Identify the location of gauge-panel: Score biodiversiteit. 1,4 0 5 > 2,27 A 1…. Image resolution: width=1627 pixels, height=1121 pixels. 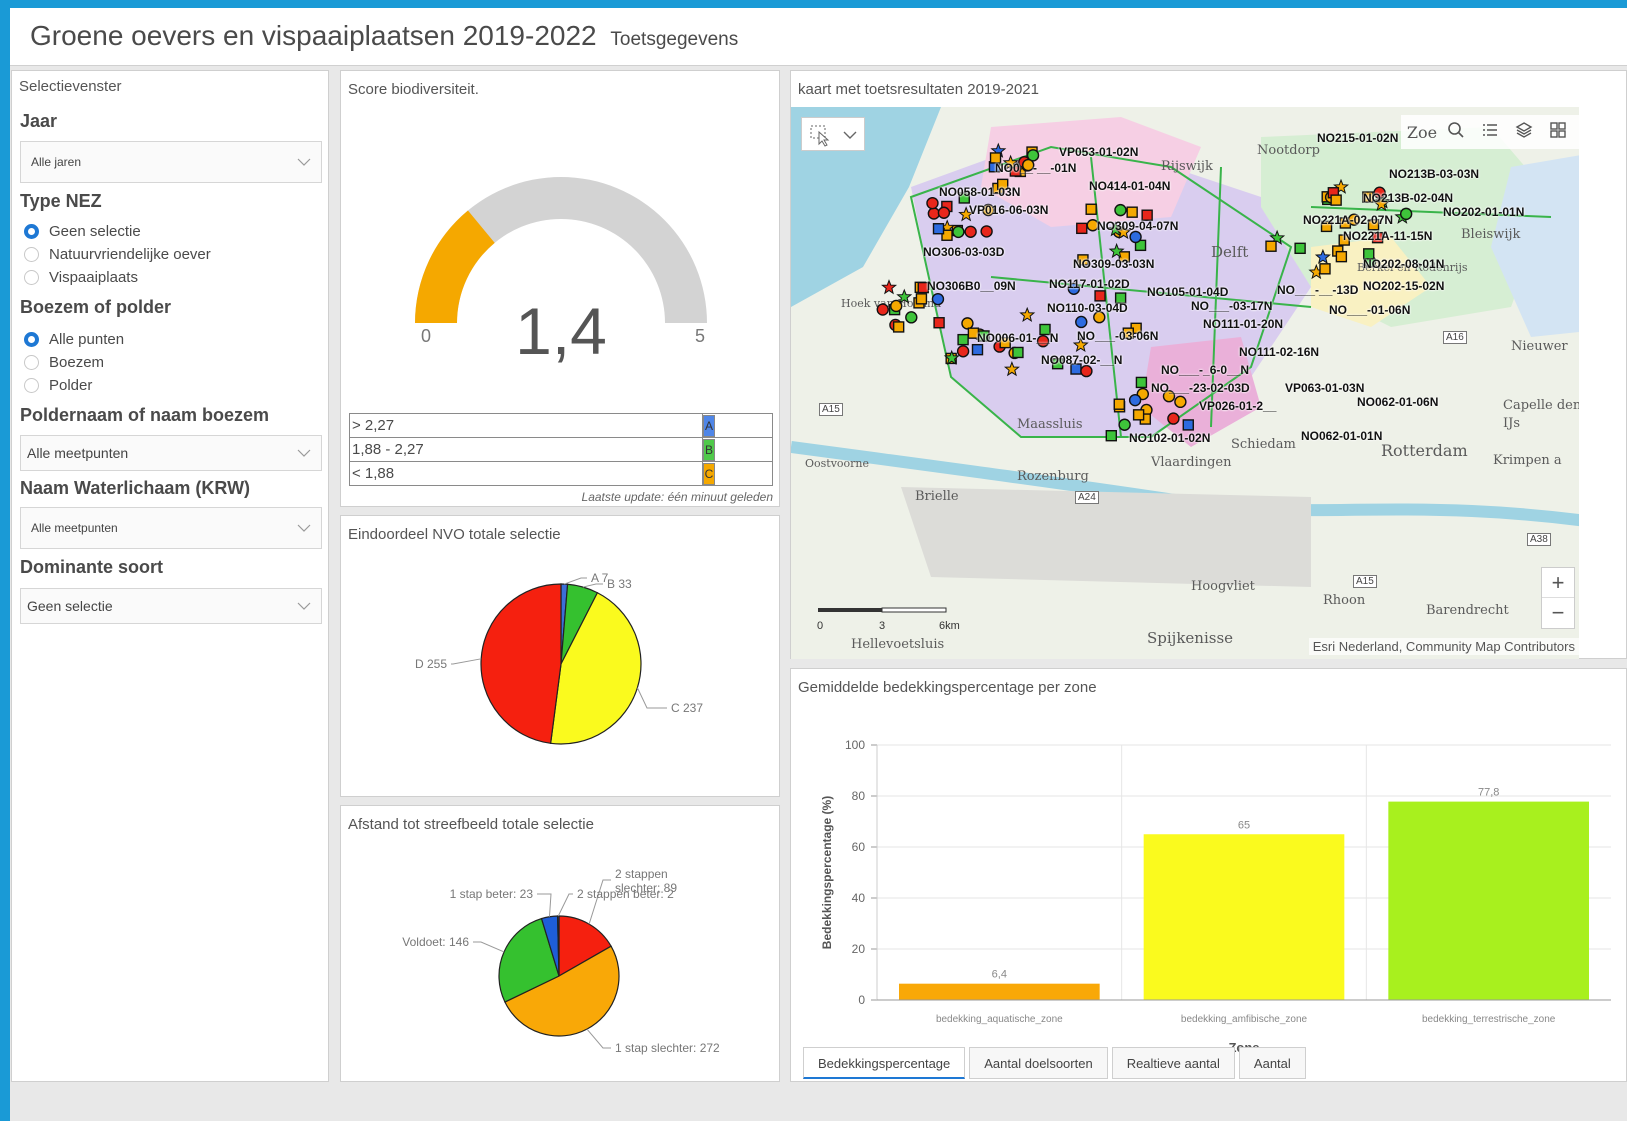
(560, 288).